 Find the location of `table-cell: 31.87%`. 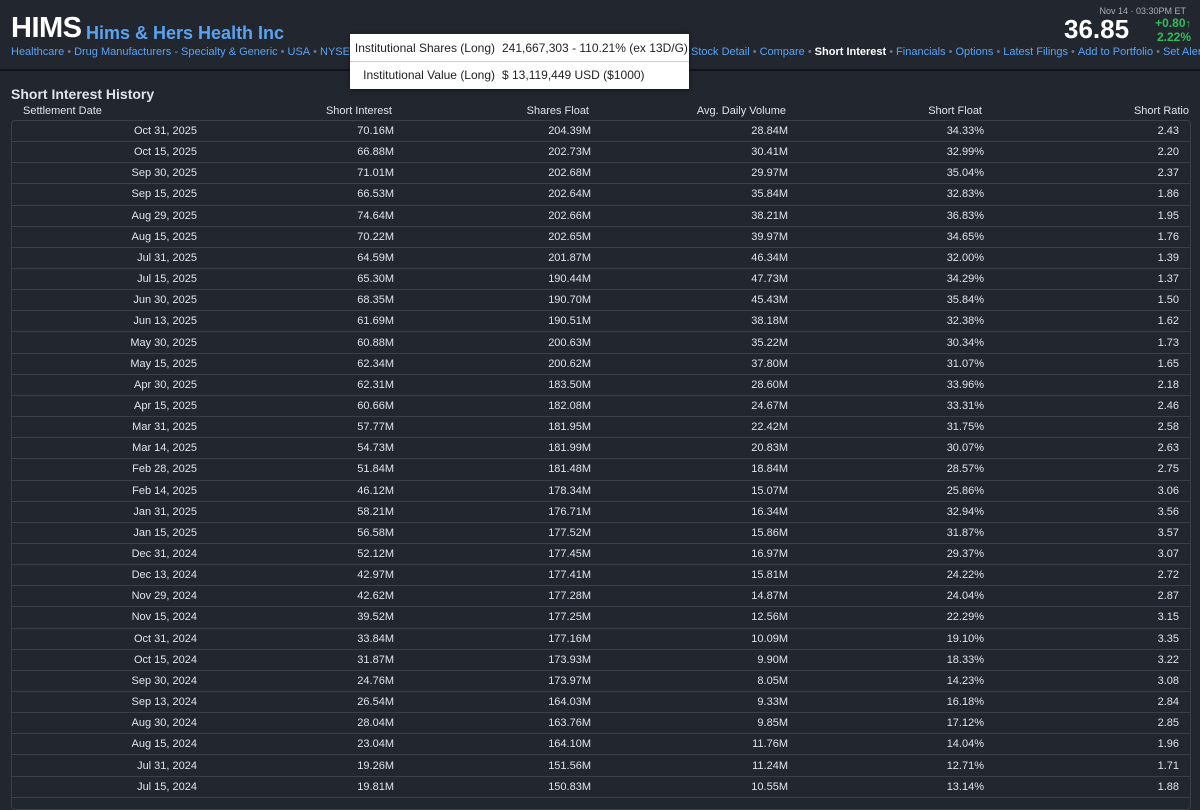

table-cell: 31.87% is located at coordinates (965, 532).